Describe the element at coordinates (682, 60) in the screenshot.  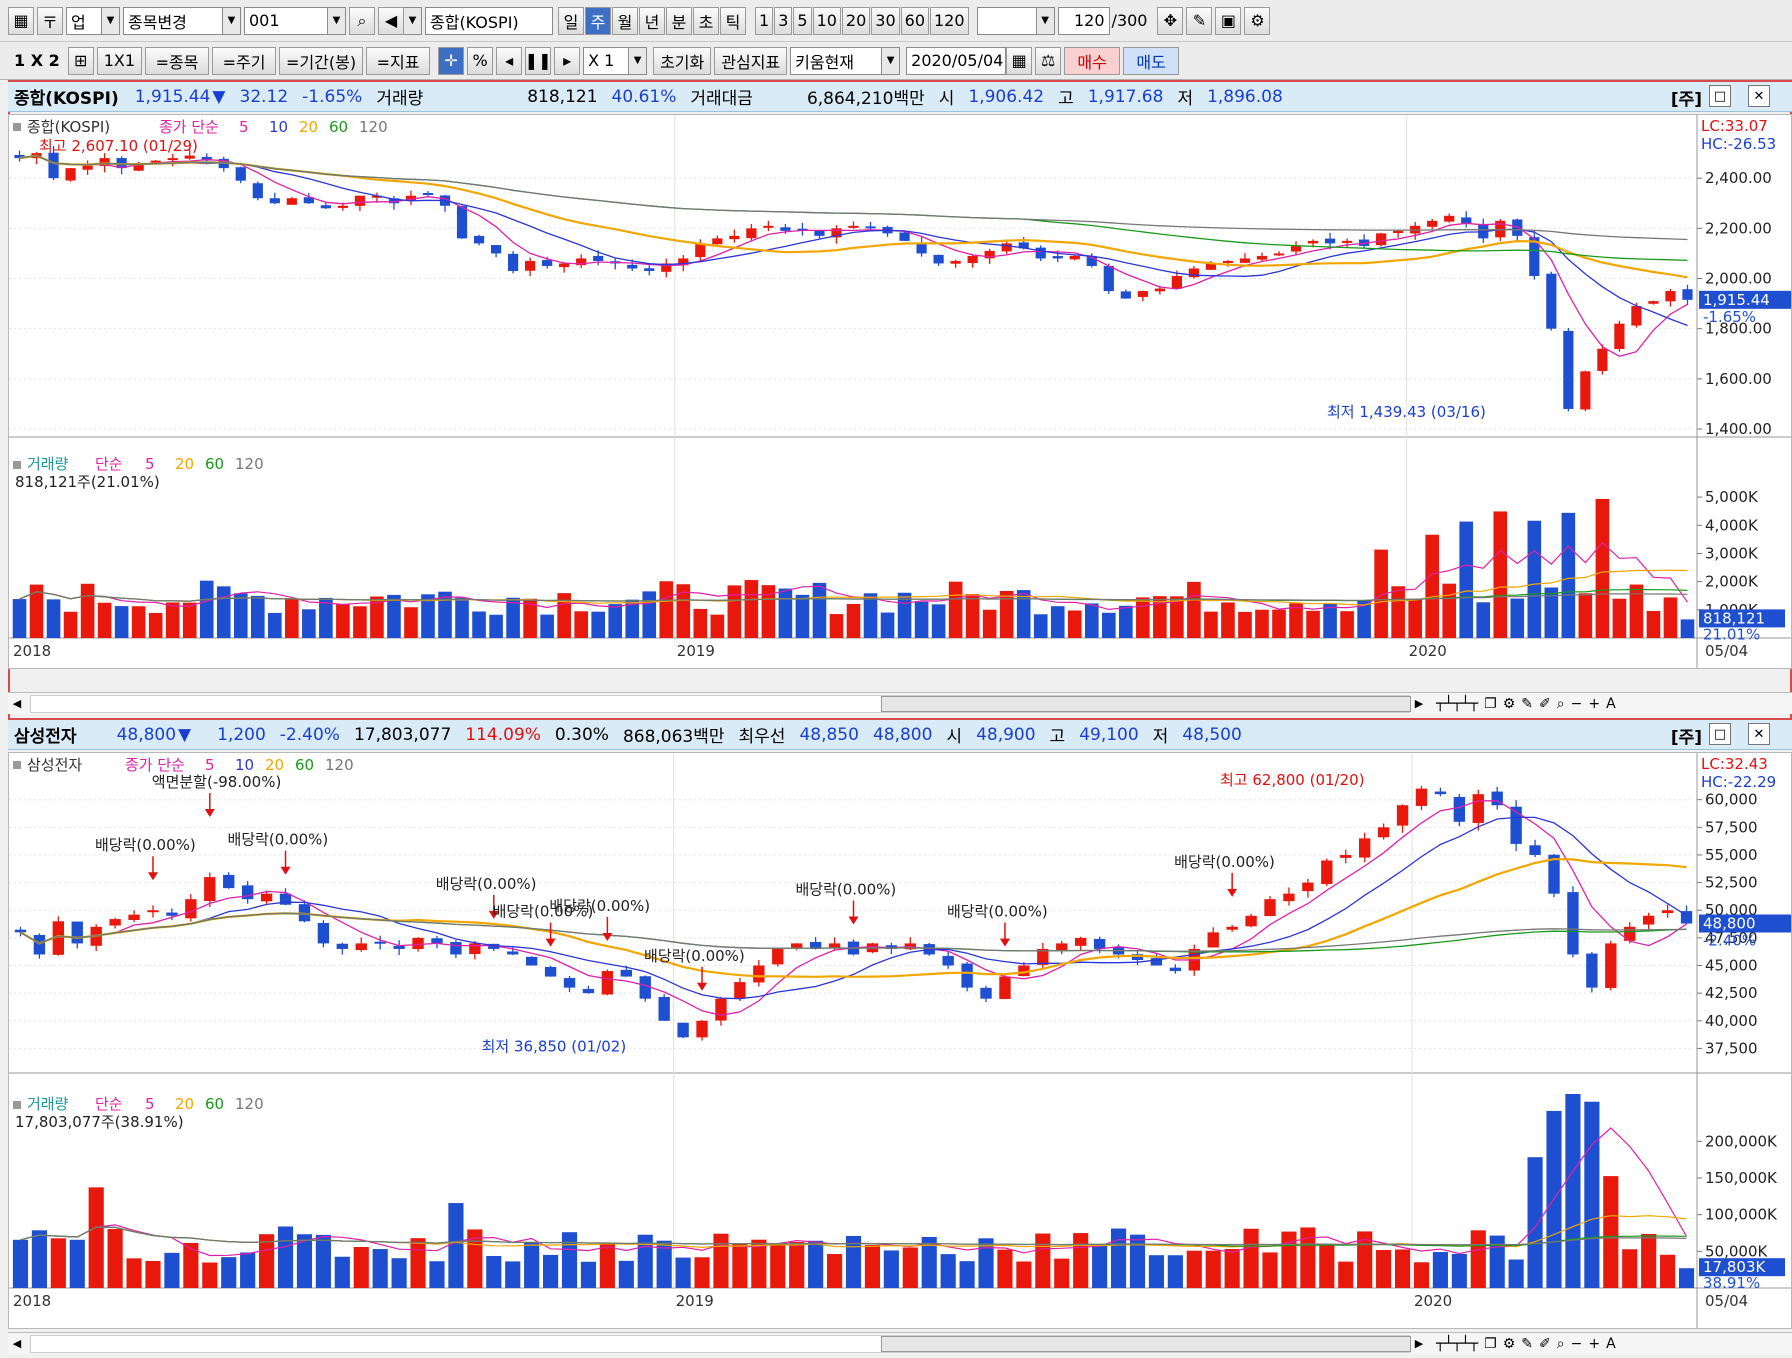
I see `reset-button: 초기화` at that location.